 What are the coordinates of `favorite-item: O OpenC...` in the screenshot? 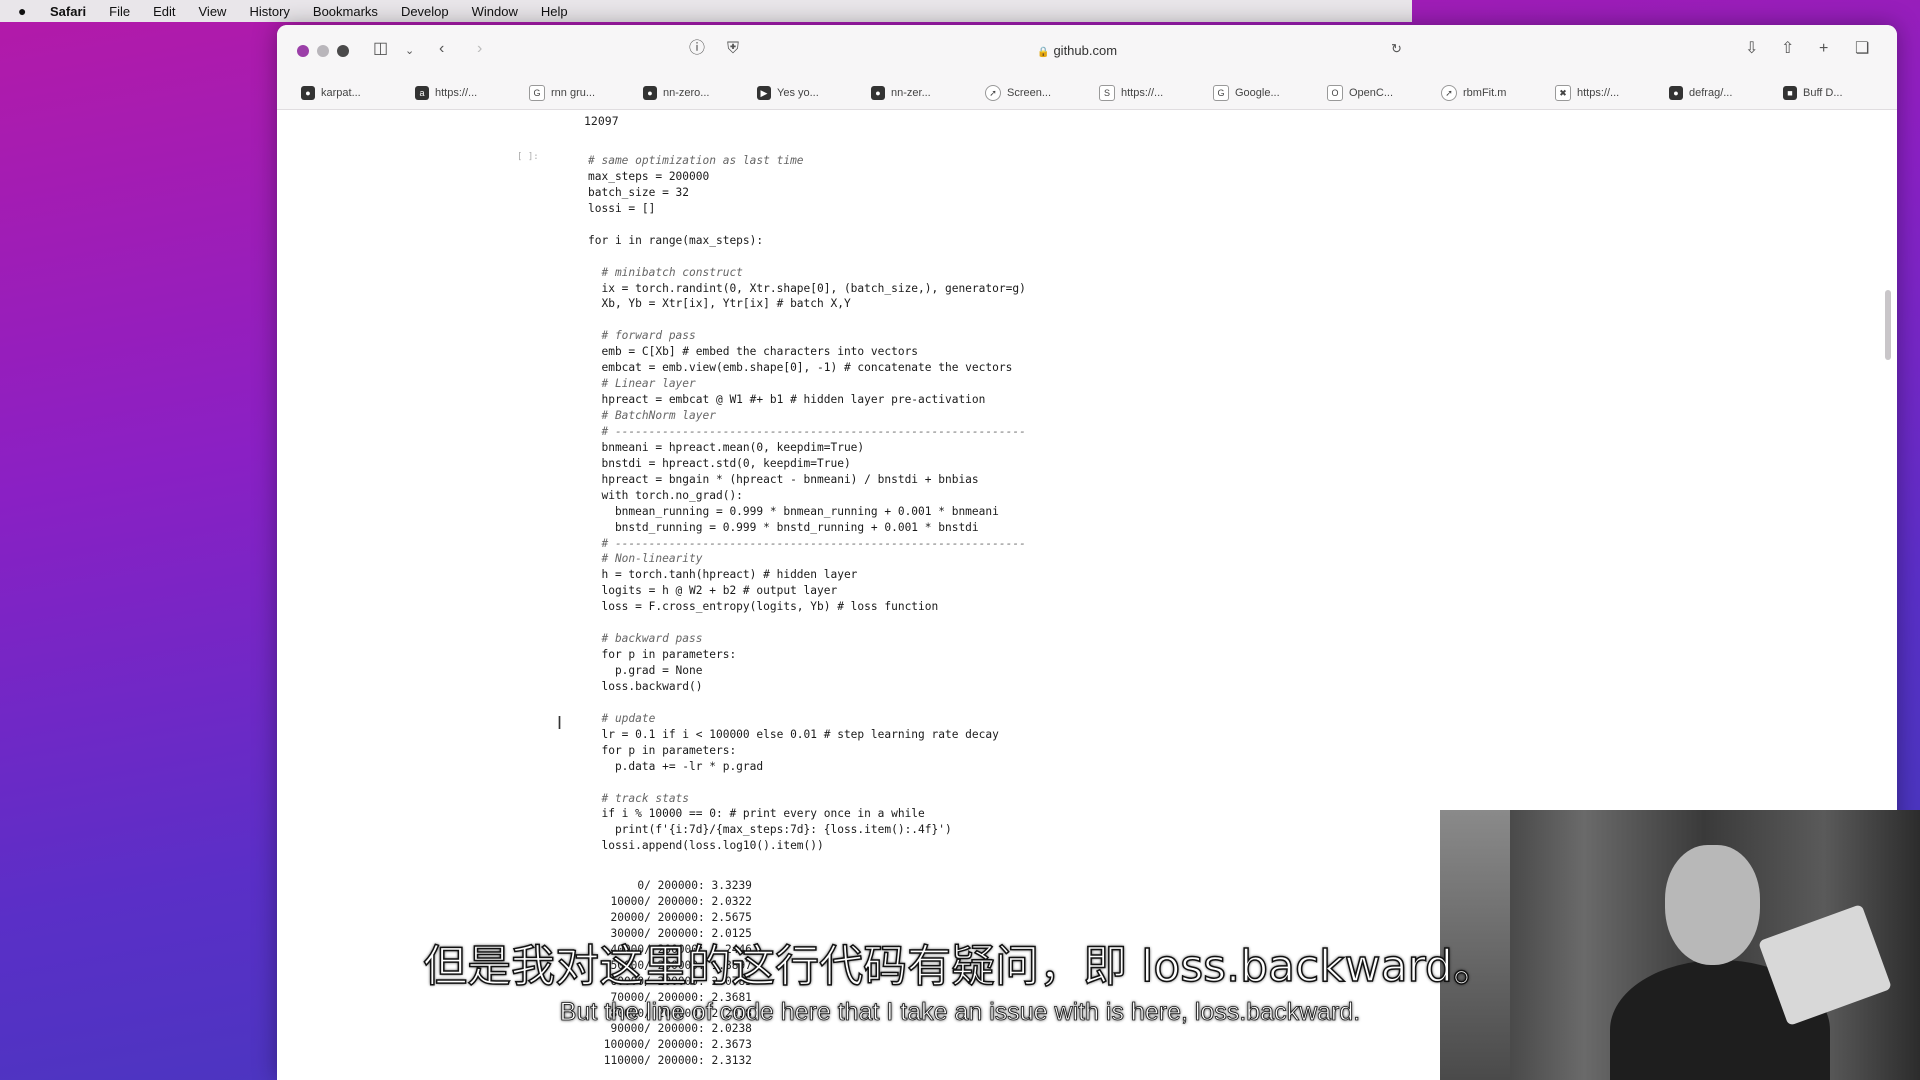 It's located at (1384, 93).